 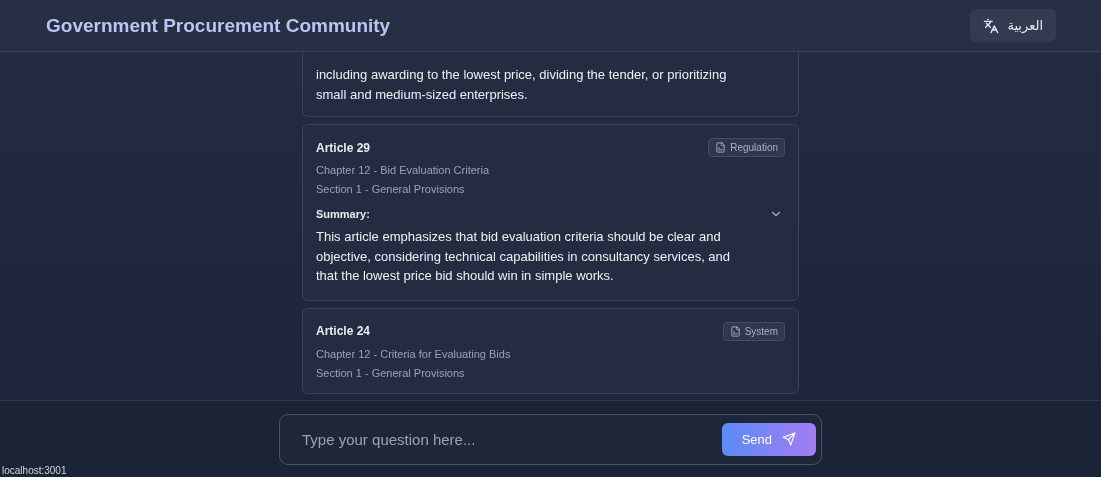 I want to click on article-title: Article 29, so click(x=343, y=147).